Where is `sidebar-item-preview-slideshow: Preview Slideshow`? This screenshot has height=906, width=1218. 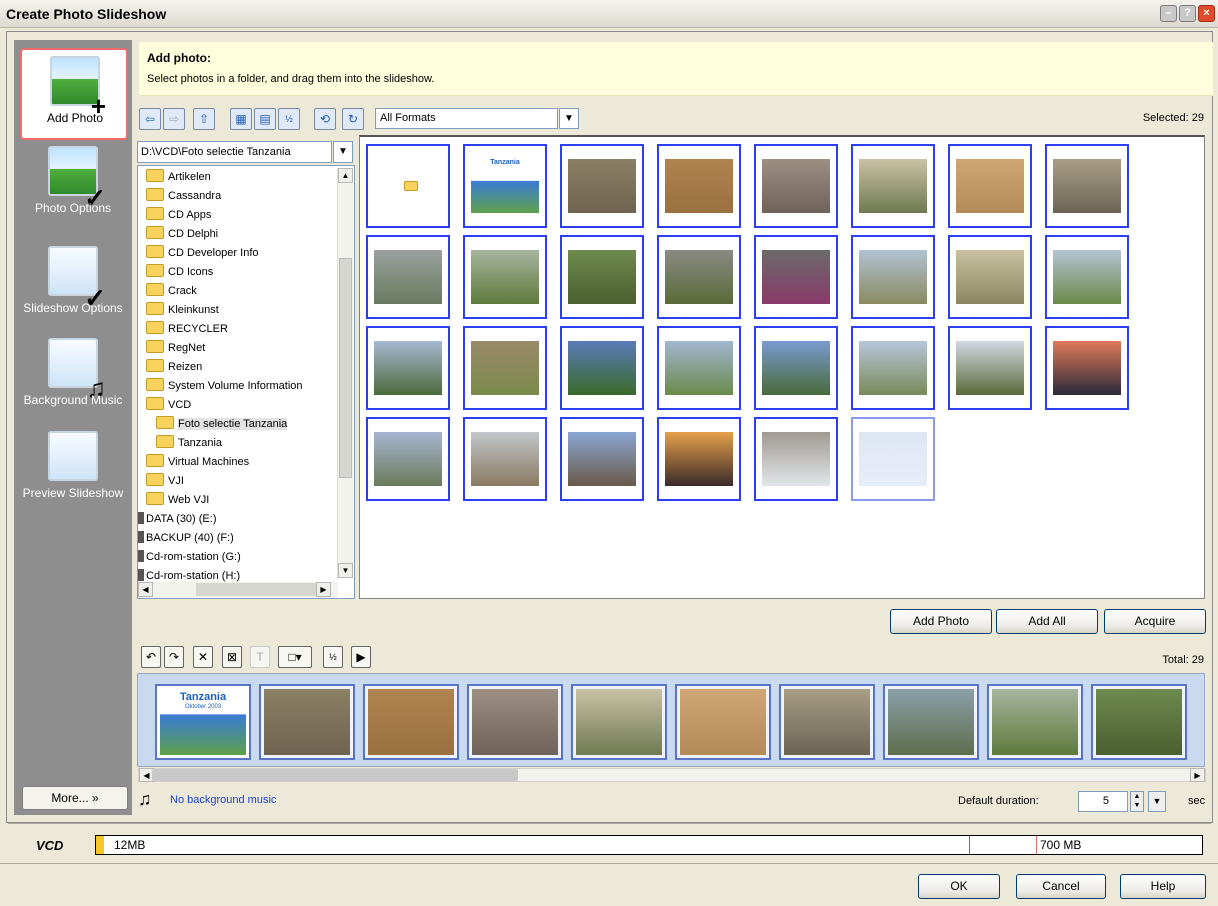 sidebar-item-preview-slideshow: Preview Slideshow is located at coordinates (74, 471).